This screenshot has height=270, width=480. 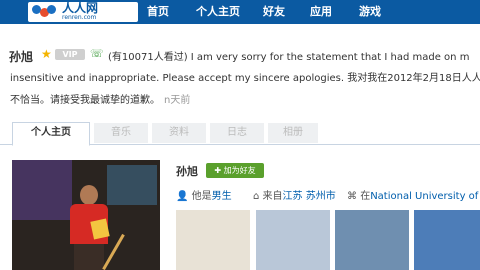 I want to click on tab-album: 相册, so click(x=293, y=133).